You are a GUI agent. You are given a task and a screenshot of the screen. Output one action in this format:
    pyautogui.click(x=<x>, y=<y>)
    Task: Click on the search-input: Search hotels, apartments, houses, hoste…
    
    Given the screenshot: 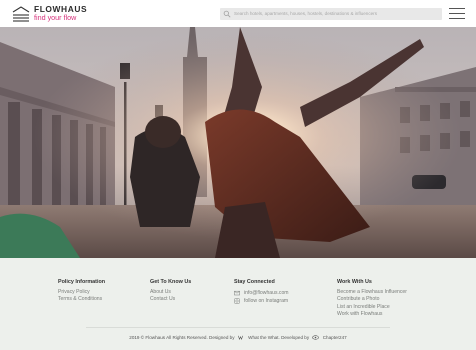 What is the action you would take?
    pyautogui.click(x=305, y=14)
    